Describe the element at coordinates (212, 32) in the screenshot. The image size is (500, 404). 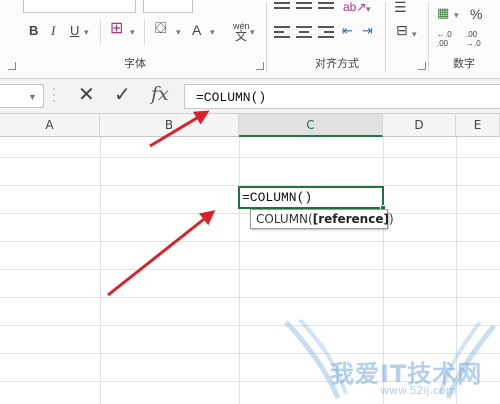
I see `font-color-dropdown-icon: ▾` at that location.